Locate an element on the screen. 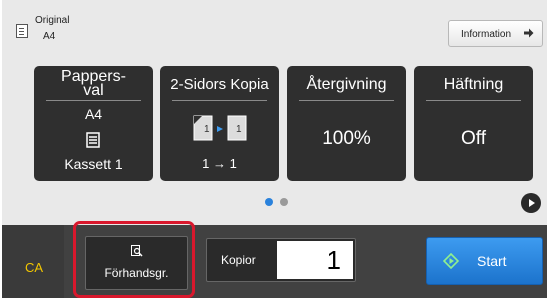 Image resolution: width=549 pixels, height=298 pixels. tile-duplex-title: 2-Sidors Kopia is located at coordinates (219, 84).